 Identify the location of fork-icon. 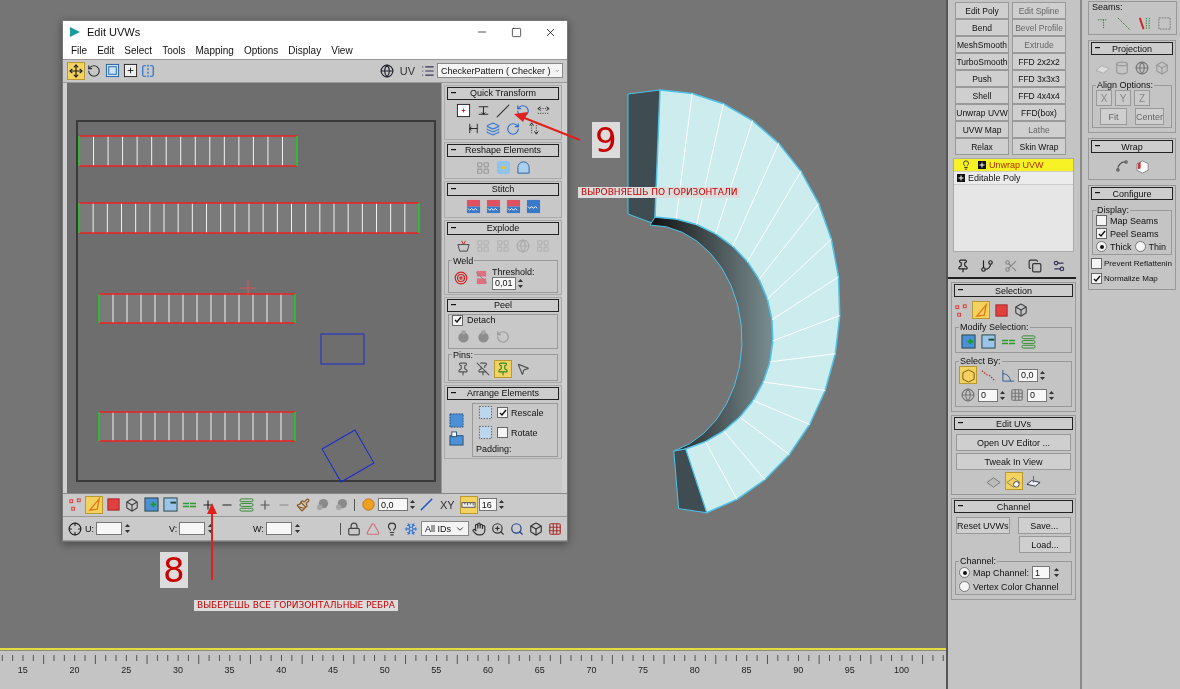
(987, 266).